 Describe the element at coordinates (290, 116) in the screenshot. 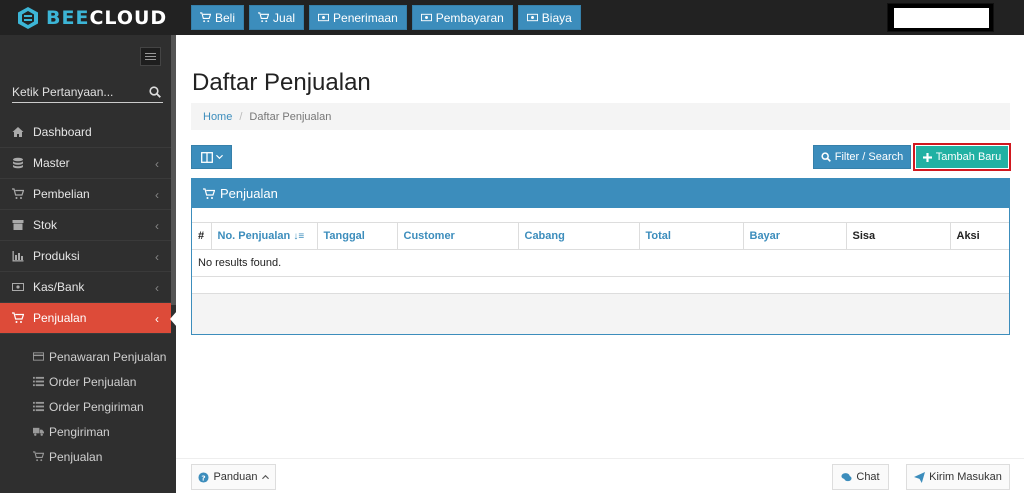

I see `breadcrumb-current: Daftar Penjualan` at that location.